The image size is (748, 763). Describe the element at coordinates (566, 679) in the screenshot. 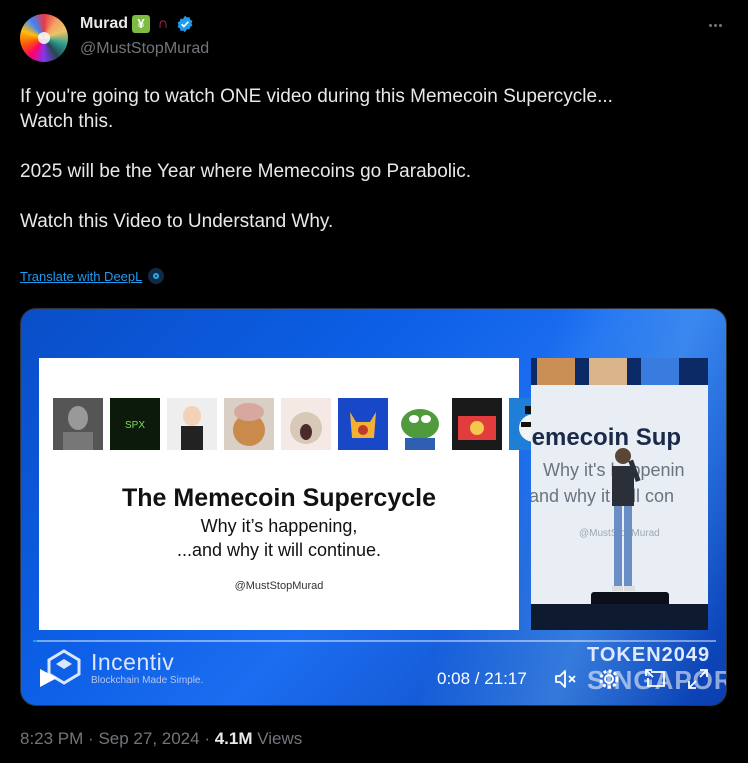

I see `mute-icon` at that location.